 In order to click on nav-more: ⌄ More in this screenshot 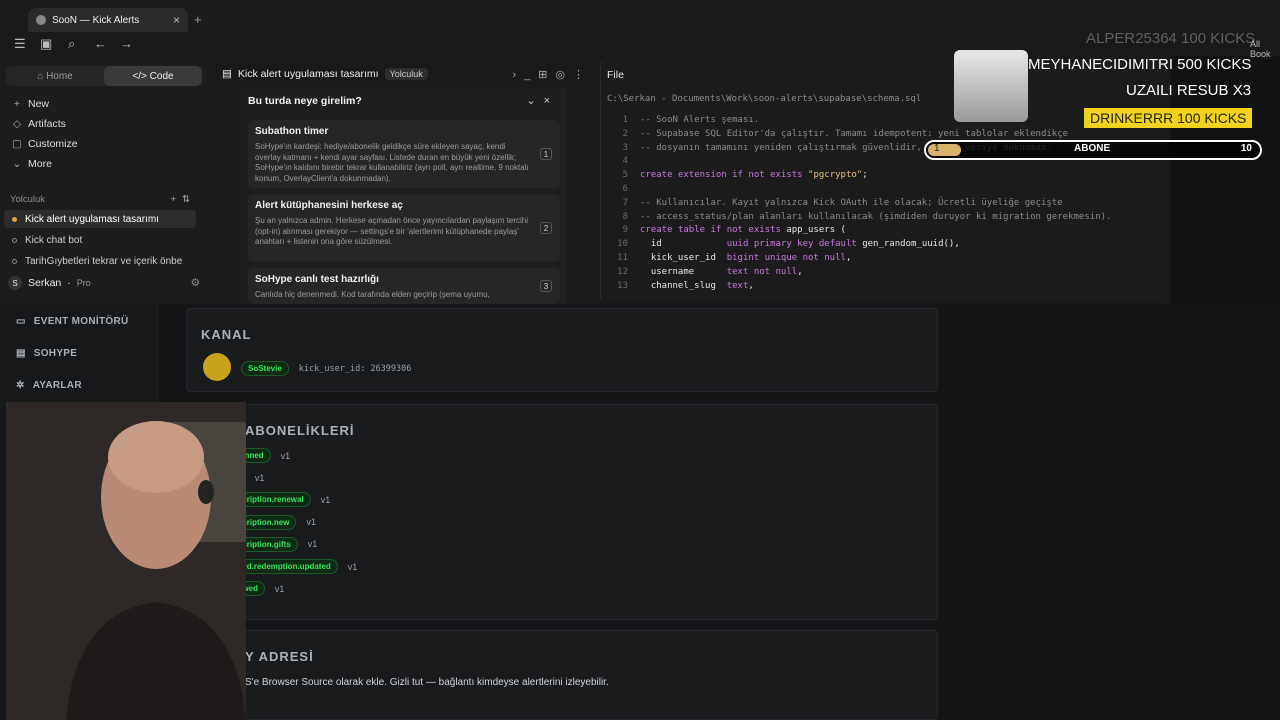, I will do `click(32, 164)`.